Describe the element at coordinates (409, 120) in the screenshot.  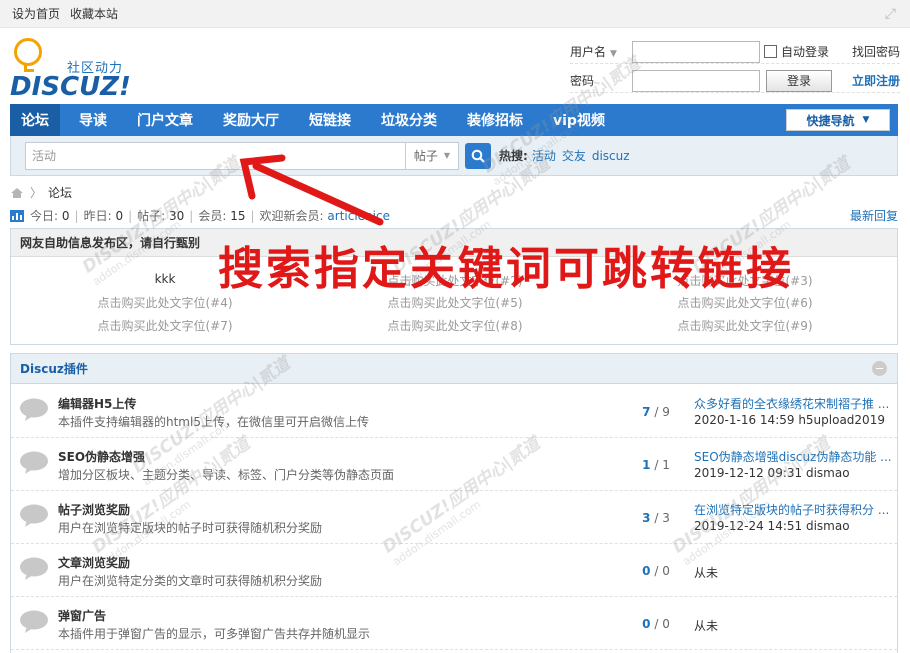
I see `nav-item: 垃圾分类` at that location.